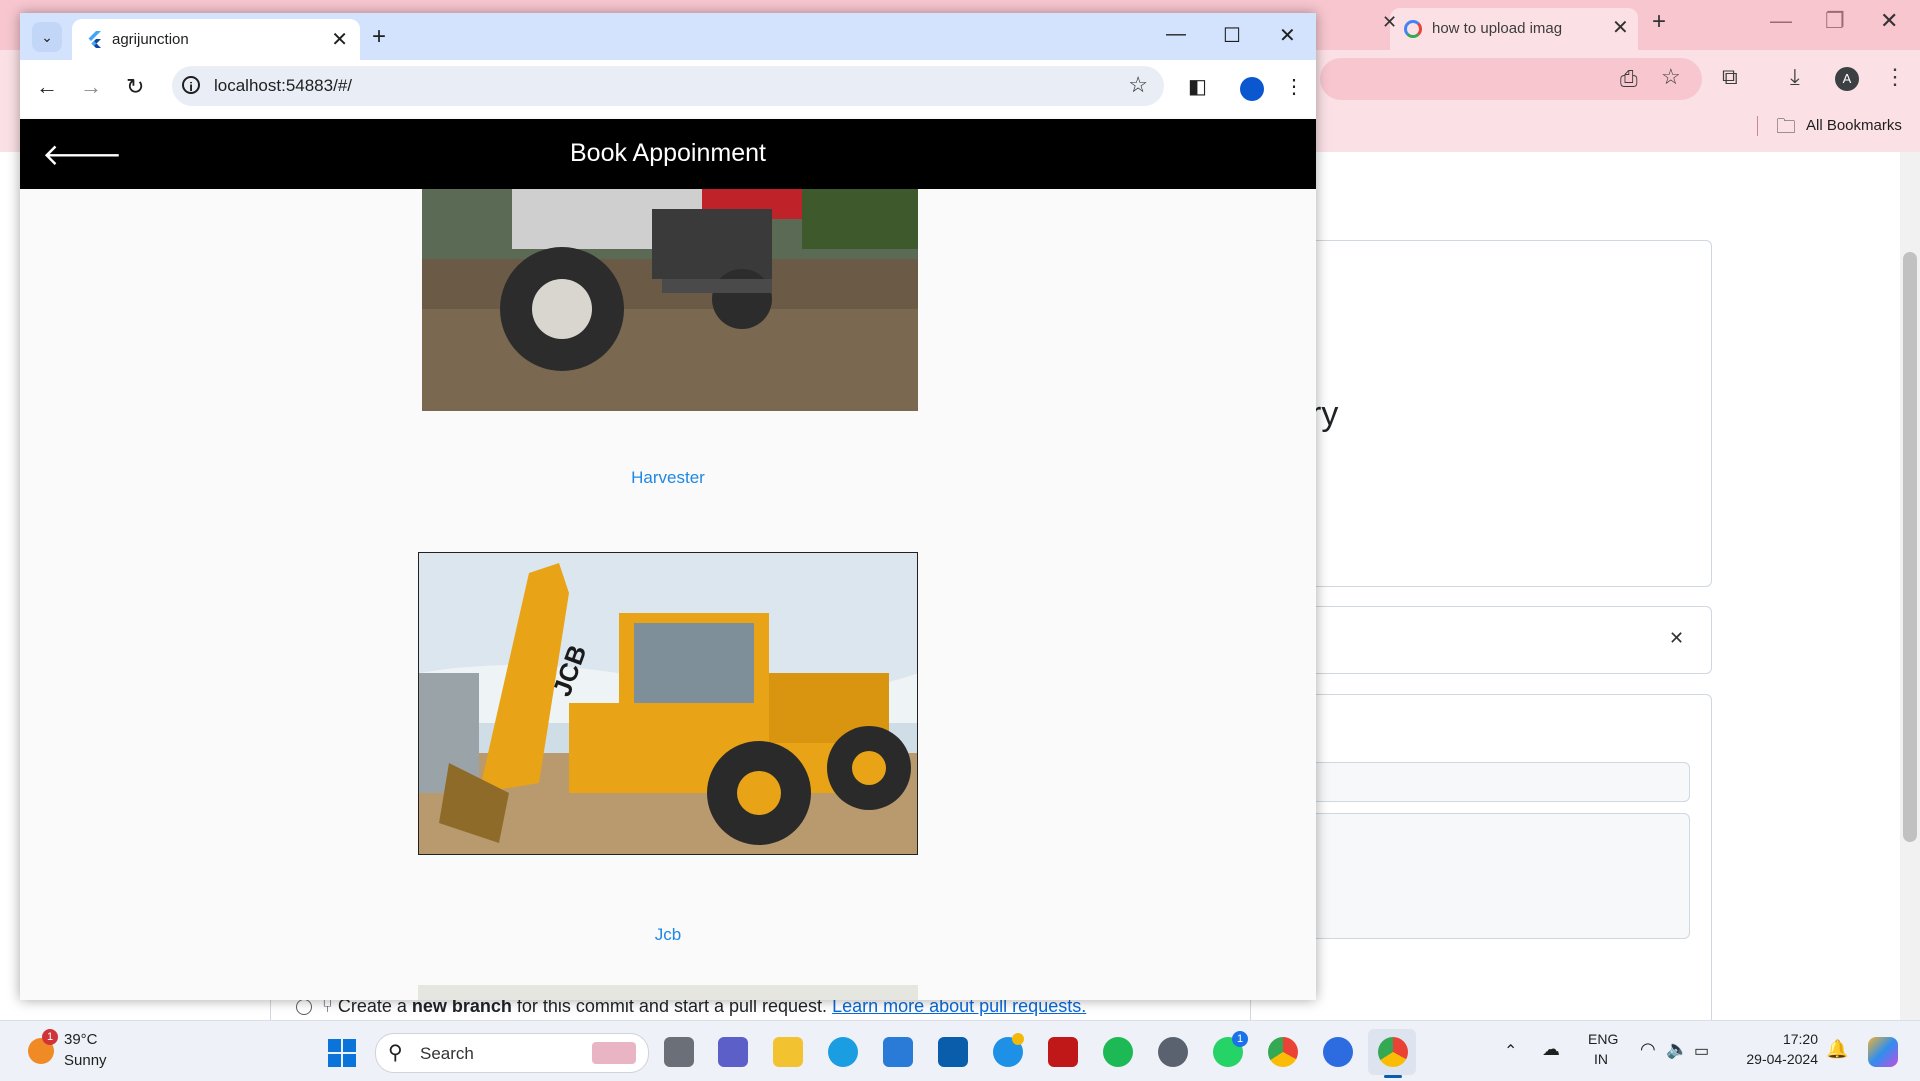 The height and width of the screenshot is (1081, 1920). Describe the element at coordinates (85, 1060) in the screenshot. I see `weather-desc: Sunny` at that location.